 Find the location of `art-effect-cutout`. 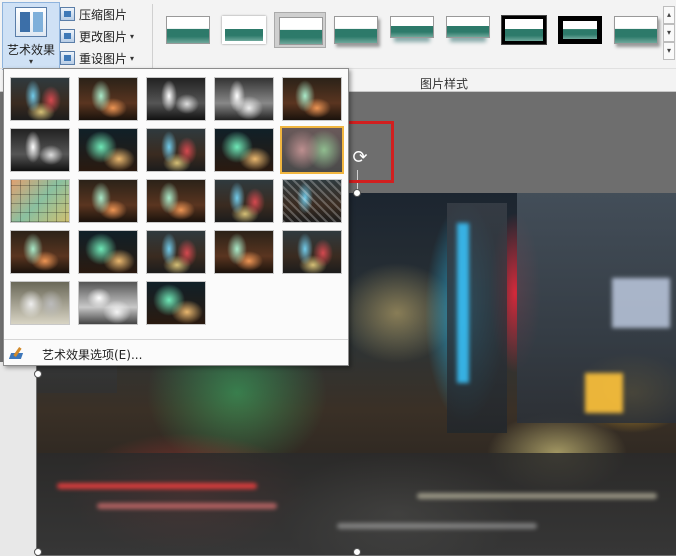

art-effect-cutout is located at coordinates (40, 303).